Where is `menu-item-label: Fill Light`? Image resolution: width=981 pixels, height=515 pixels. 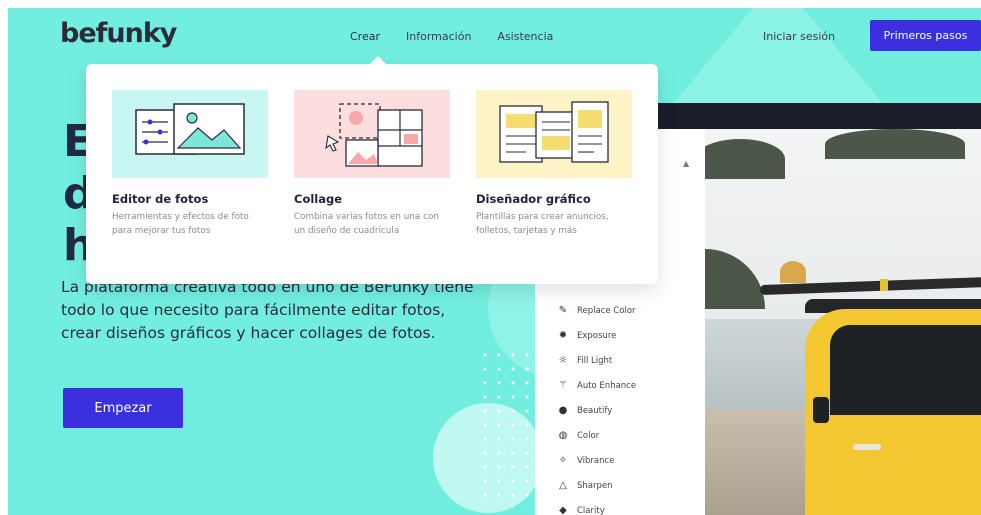
menu-item-label: Fill Light is located at coordinates (595, 360).